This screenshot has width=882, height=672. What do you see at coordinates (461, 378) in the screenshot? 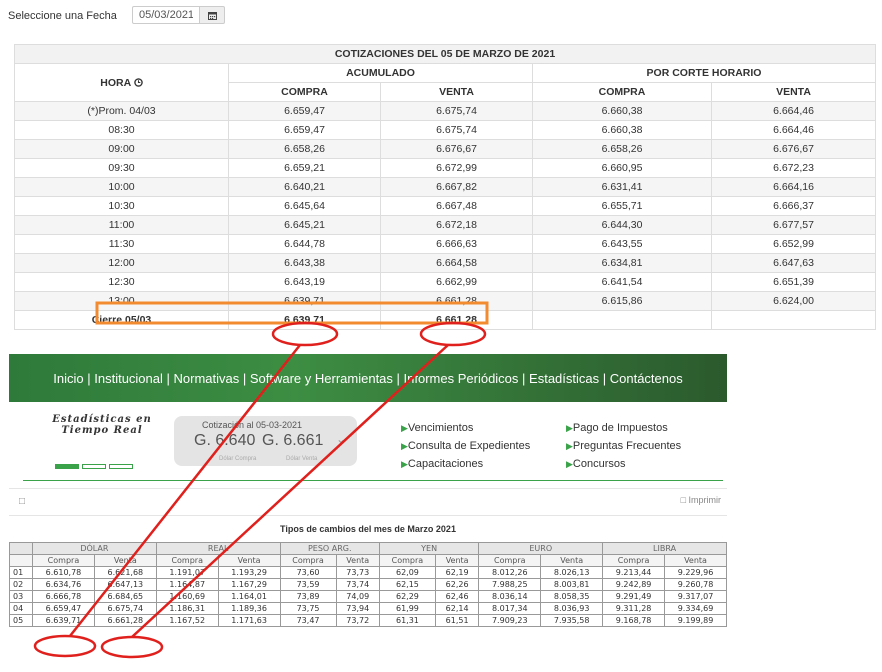
I see `nav-item: Informes Periódicos` at bounding box center [461, 378].